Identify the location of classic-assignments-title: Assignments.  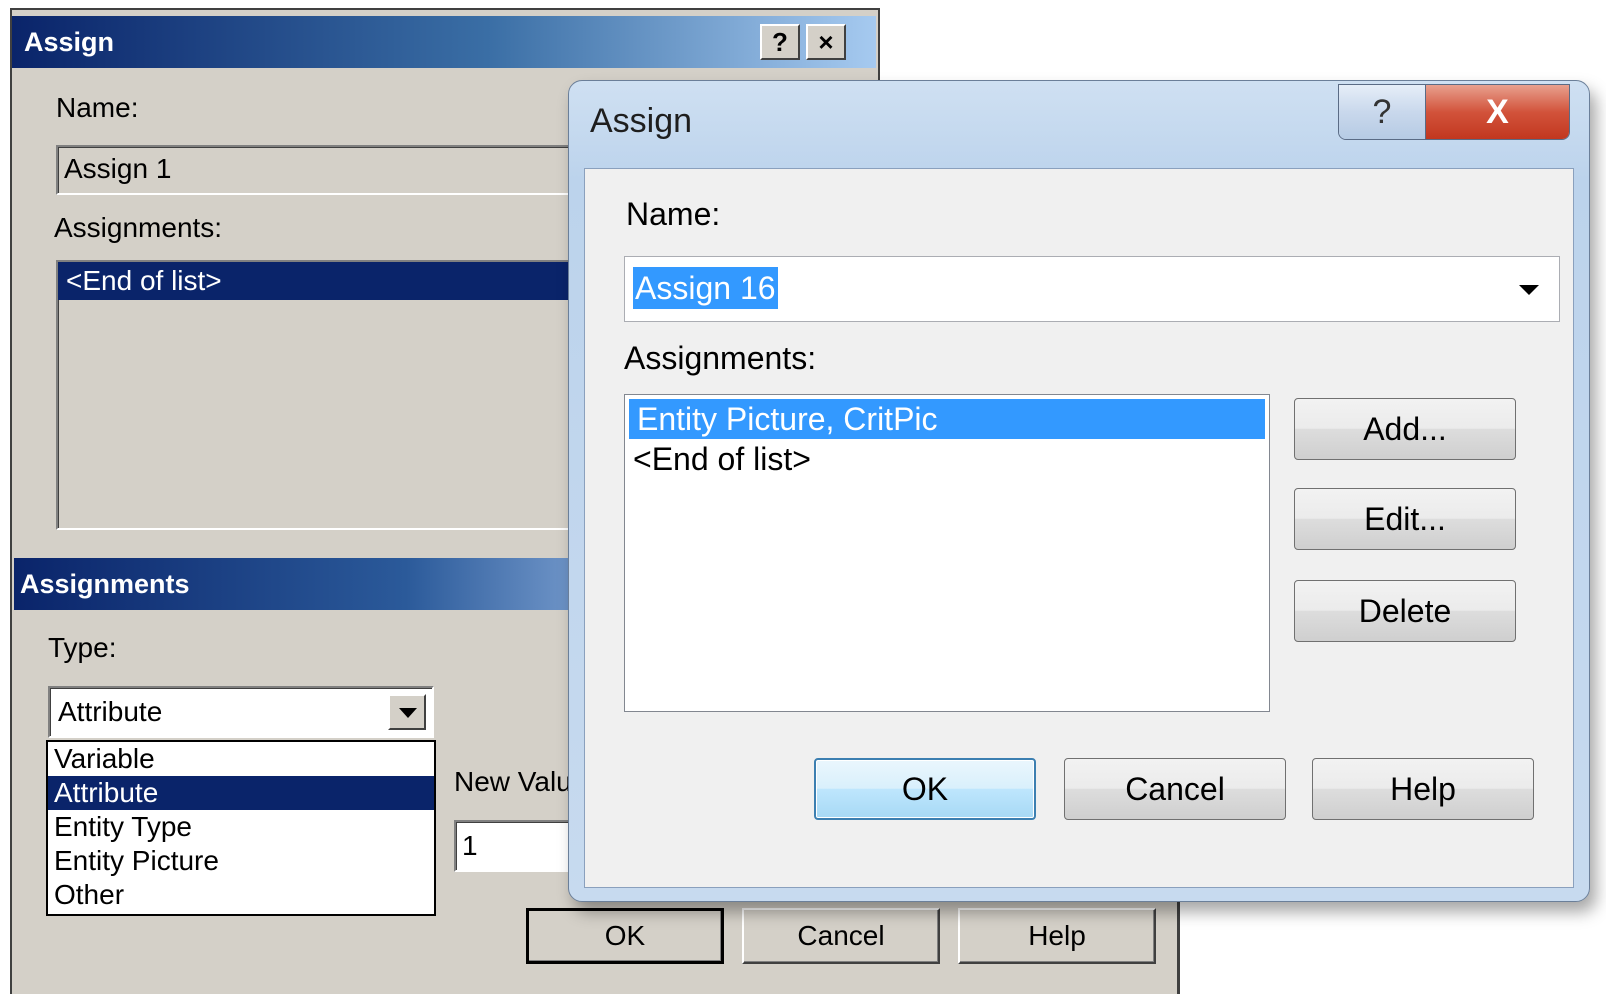
(105, 584).